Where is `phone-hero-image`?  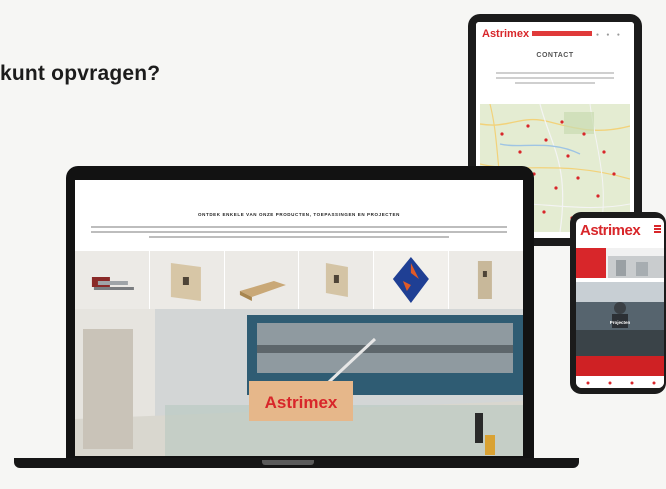 phone-hero-image is located at coordinates (620, 319).